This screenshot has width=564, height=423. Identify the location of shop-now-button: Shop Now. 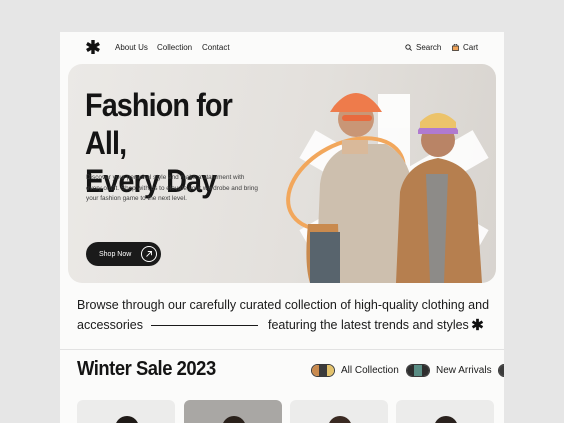
(123, 254).